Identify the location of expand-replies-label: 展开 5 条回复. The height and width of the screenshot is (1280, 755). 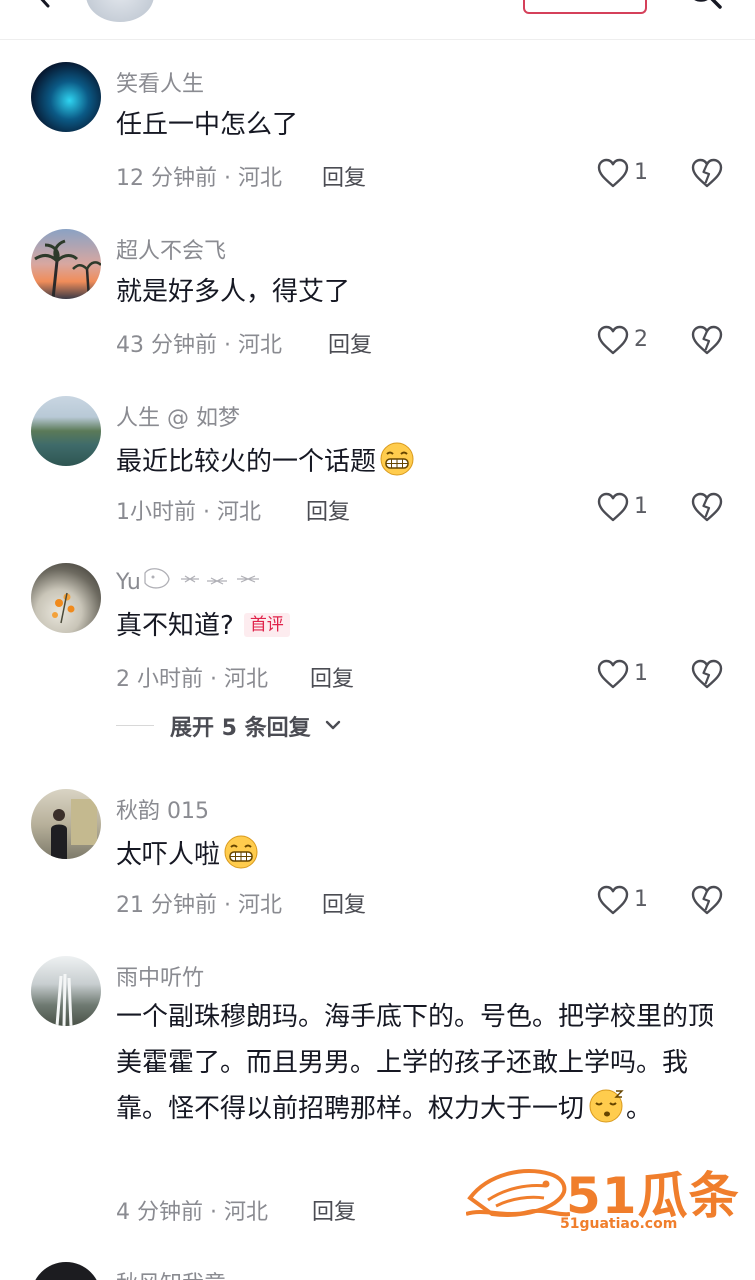
(240, 726).